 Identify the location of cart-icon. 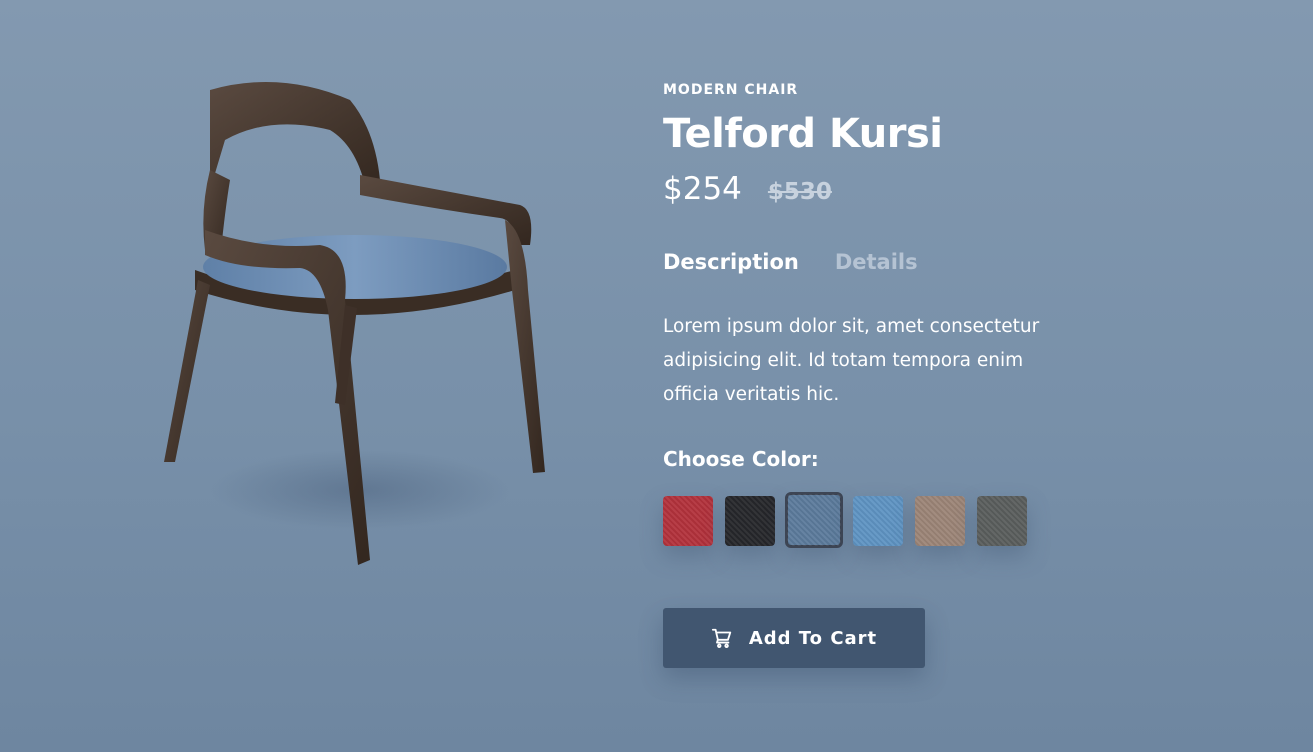
(722, 638).